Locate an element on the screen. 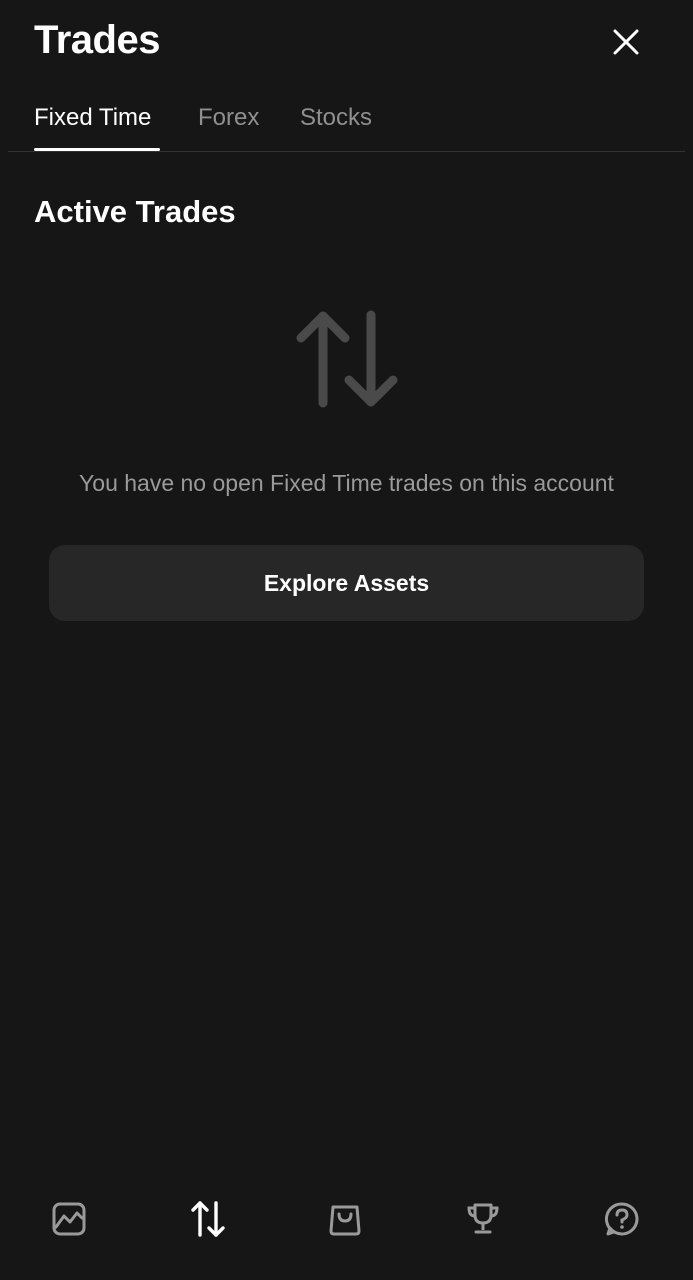 The width and height of the screenshot is (693, 1280). section-title: Active Trades is located at coordinates (135, 211).